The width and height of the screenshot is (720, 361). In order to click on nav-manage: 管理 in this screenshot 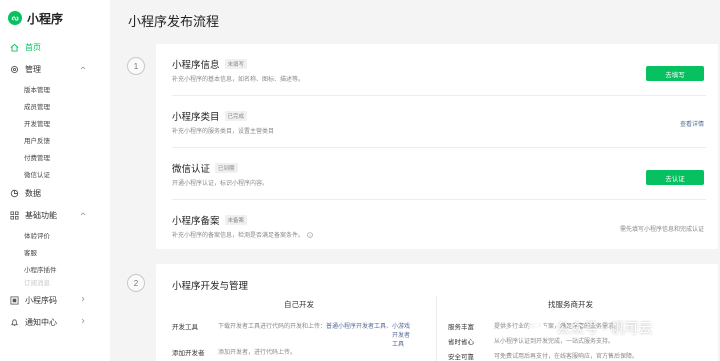, I will do `click(55, 69)`.